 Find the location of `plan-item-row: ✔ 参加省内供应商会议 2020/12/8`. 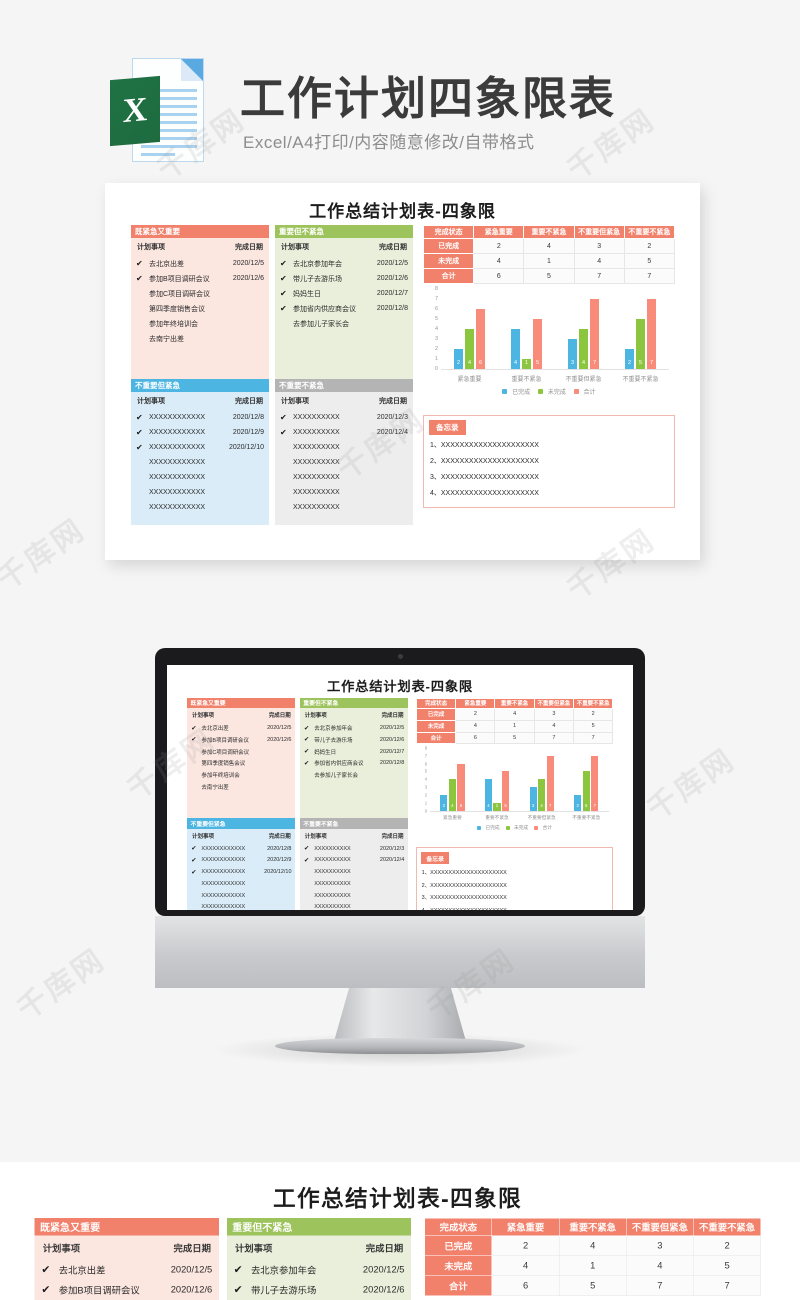

plan-item-row: ✔ 参加省内供应商会议 2020/12/8 is located at coordinates (354, 764).